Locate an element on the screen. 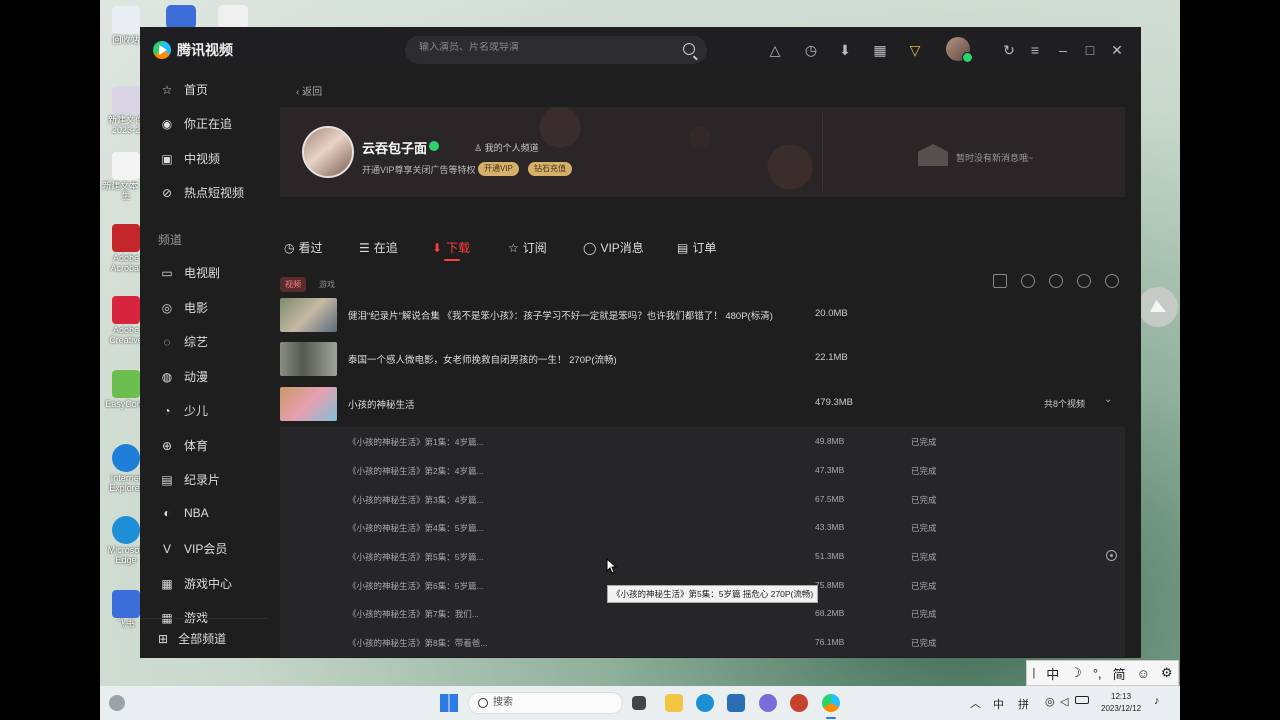  sidebar-item-tv-series: ▭ 电视剧 is located at coordinates (190, 272).